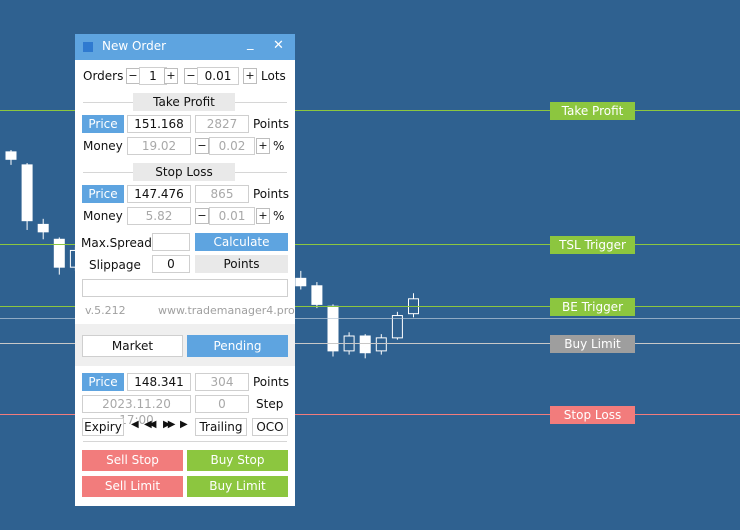 This screenshot has height=530, width=740. I want to click on nav-first-icon: ◀, so click(135, 424).